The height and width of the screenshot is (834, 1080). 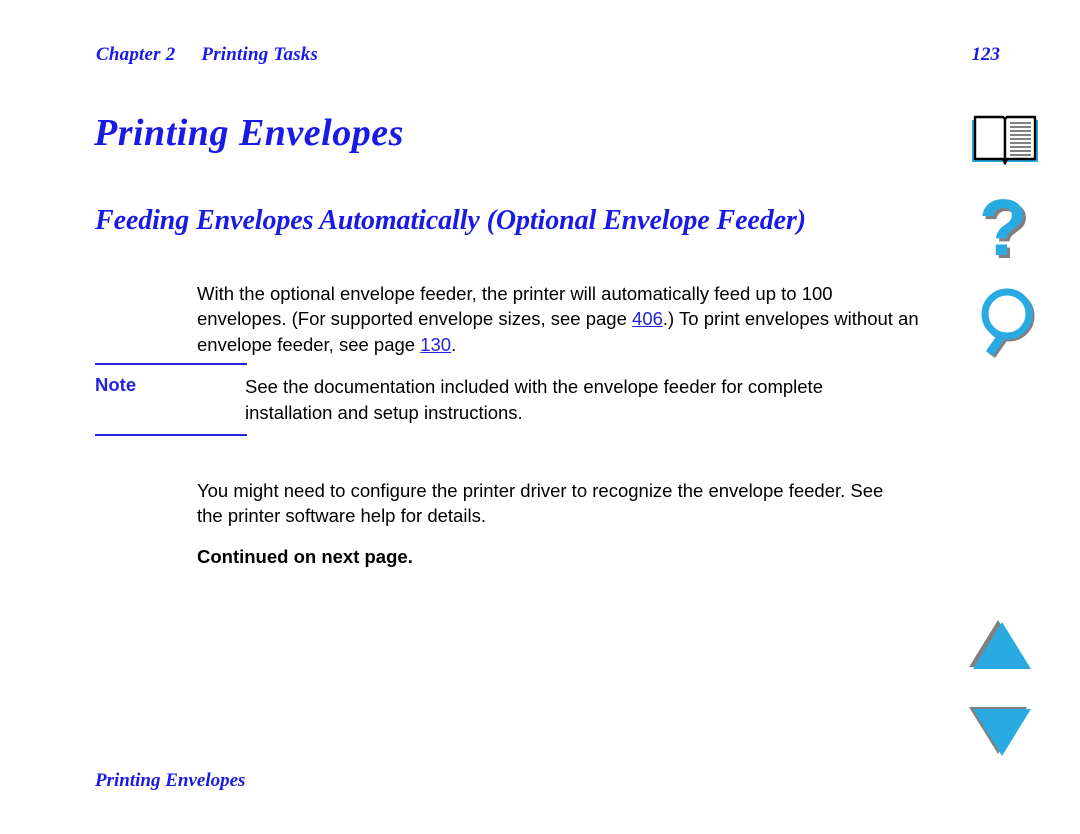 I want to click on page-link-130: 130, so click(x=435, y=344).